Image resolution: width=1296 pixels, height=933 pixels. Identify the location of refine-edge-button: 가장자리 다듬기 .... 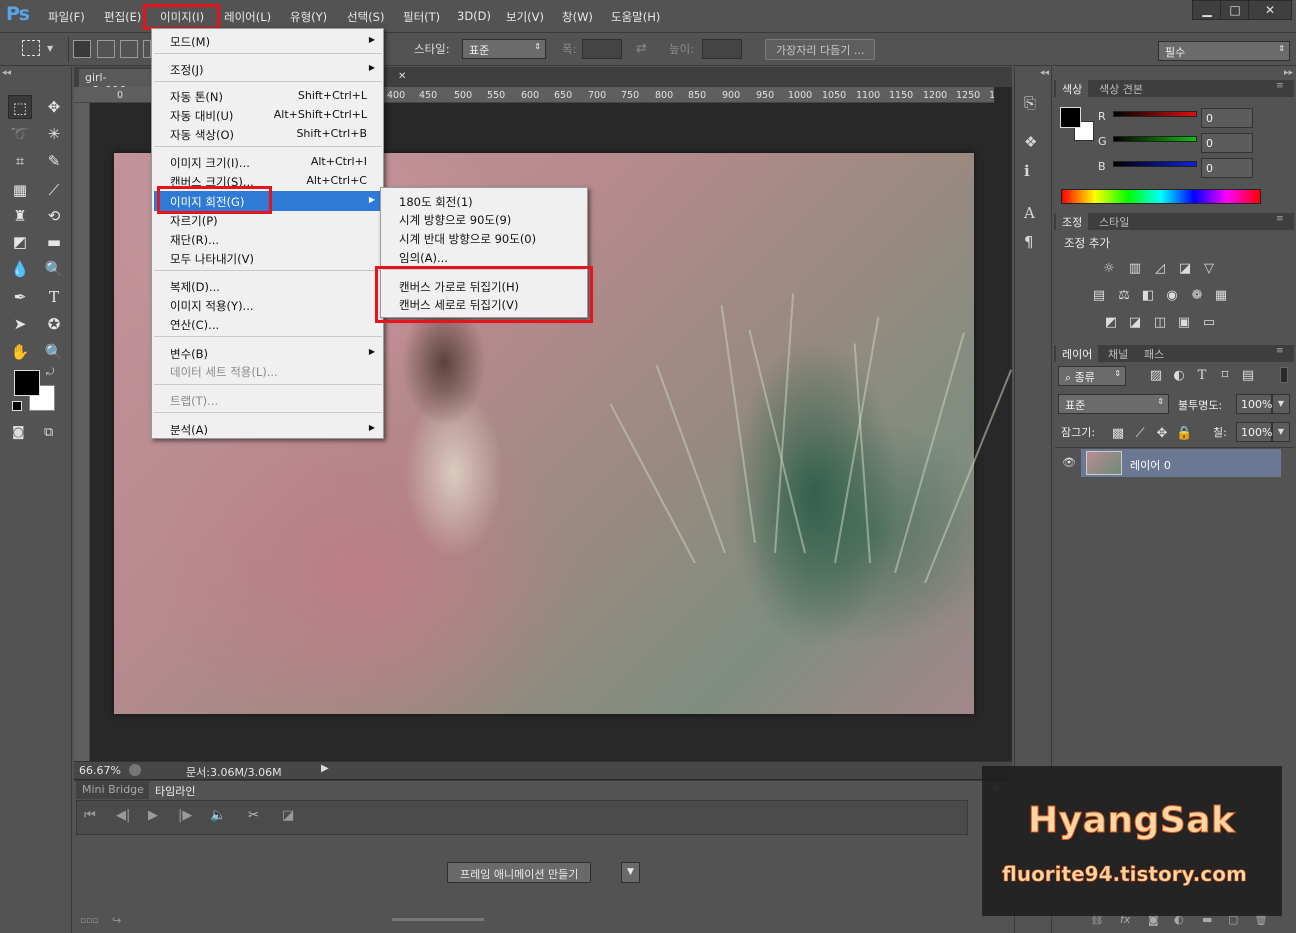
(820, 49).